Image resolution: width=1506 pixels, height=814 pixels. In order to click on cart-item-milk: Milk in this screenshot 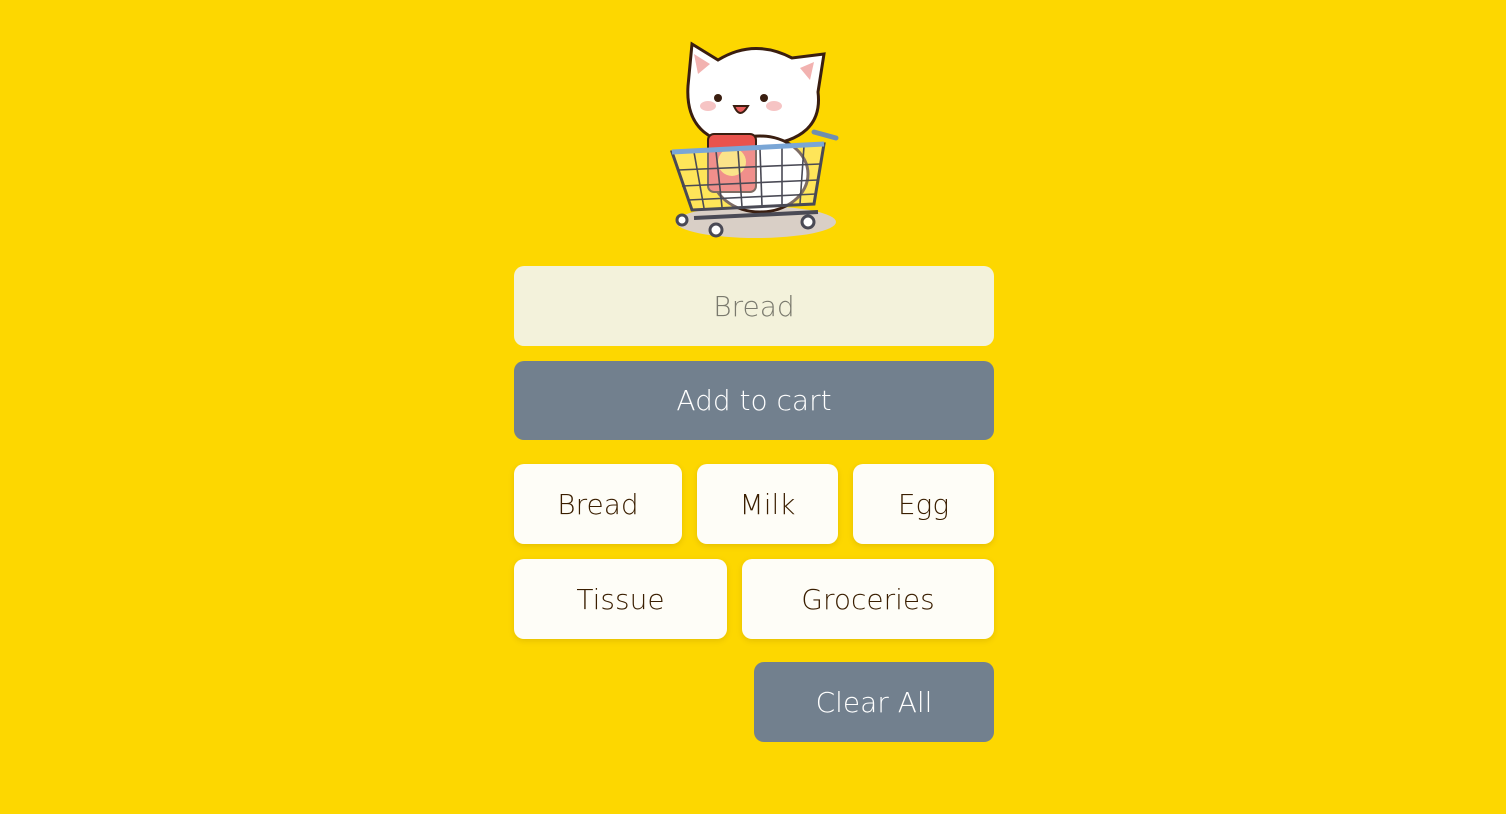, I will do `click(767, 504)`.